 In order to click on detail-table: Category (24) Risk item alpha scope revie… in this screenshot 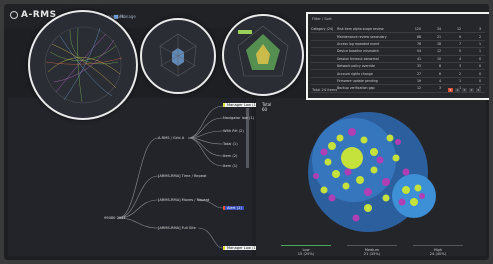, I will do `click(398, 59)`.